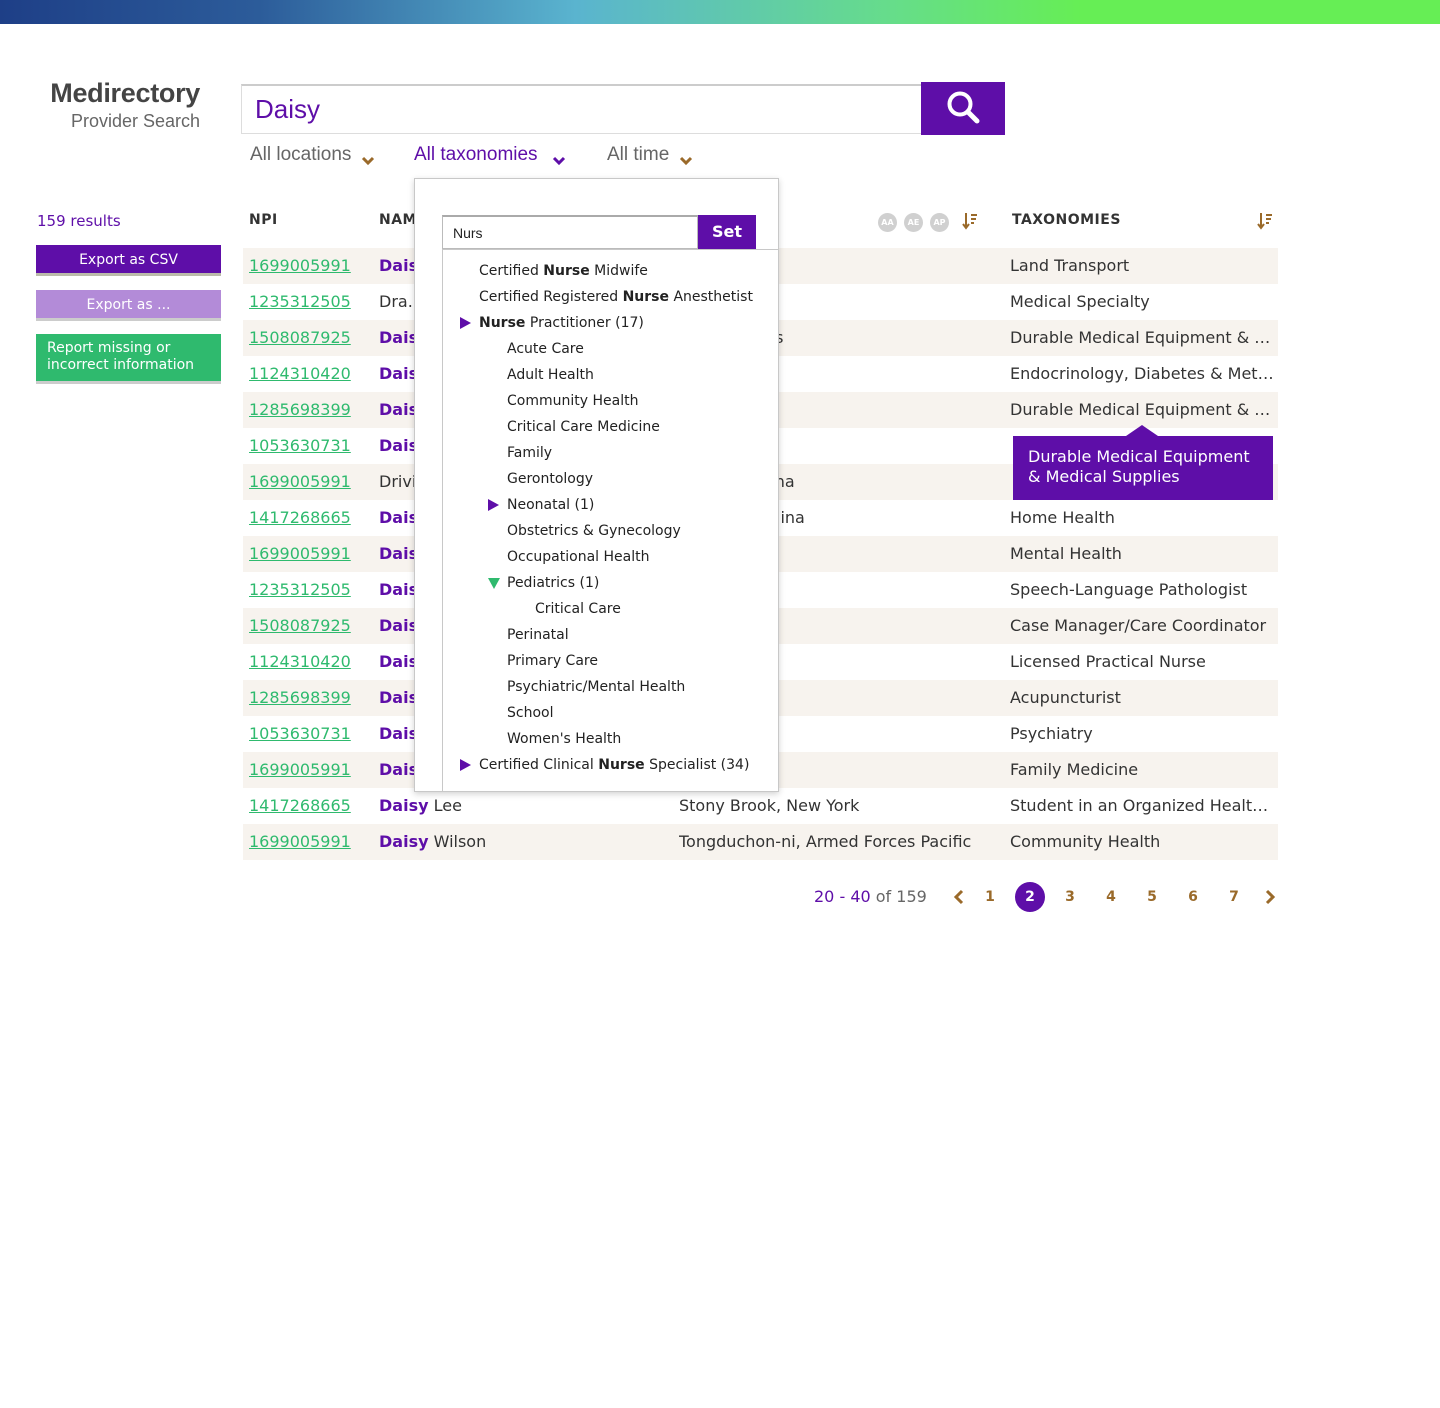 This screenshot has width=1440, height=1408. What do you see at coordinates (263, 220) in the screenshot?
I see `column-header-npi: NPI` at bounding box center [263, 220].